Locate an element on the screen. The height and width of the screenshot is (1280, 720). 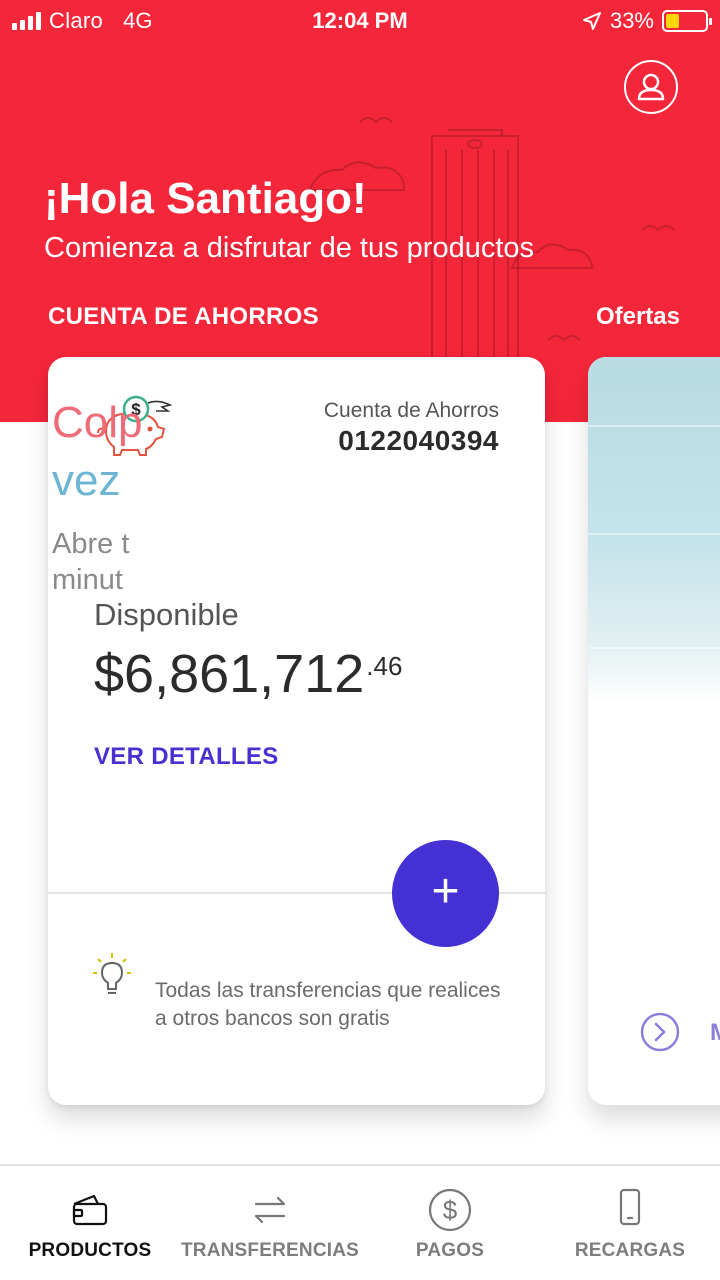
profile-button is located at coordinates (651, 87).